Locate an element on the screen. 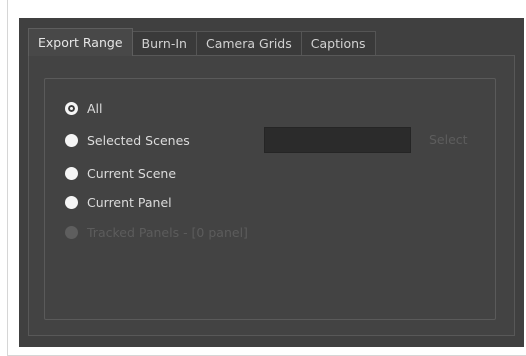  radio-current-scene-label: Current Scene is located at coordinates (132, 173).